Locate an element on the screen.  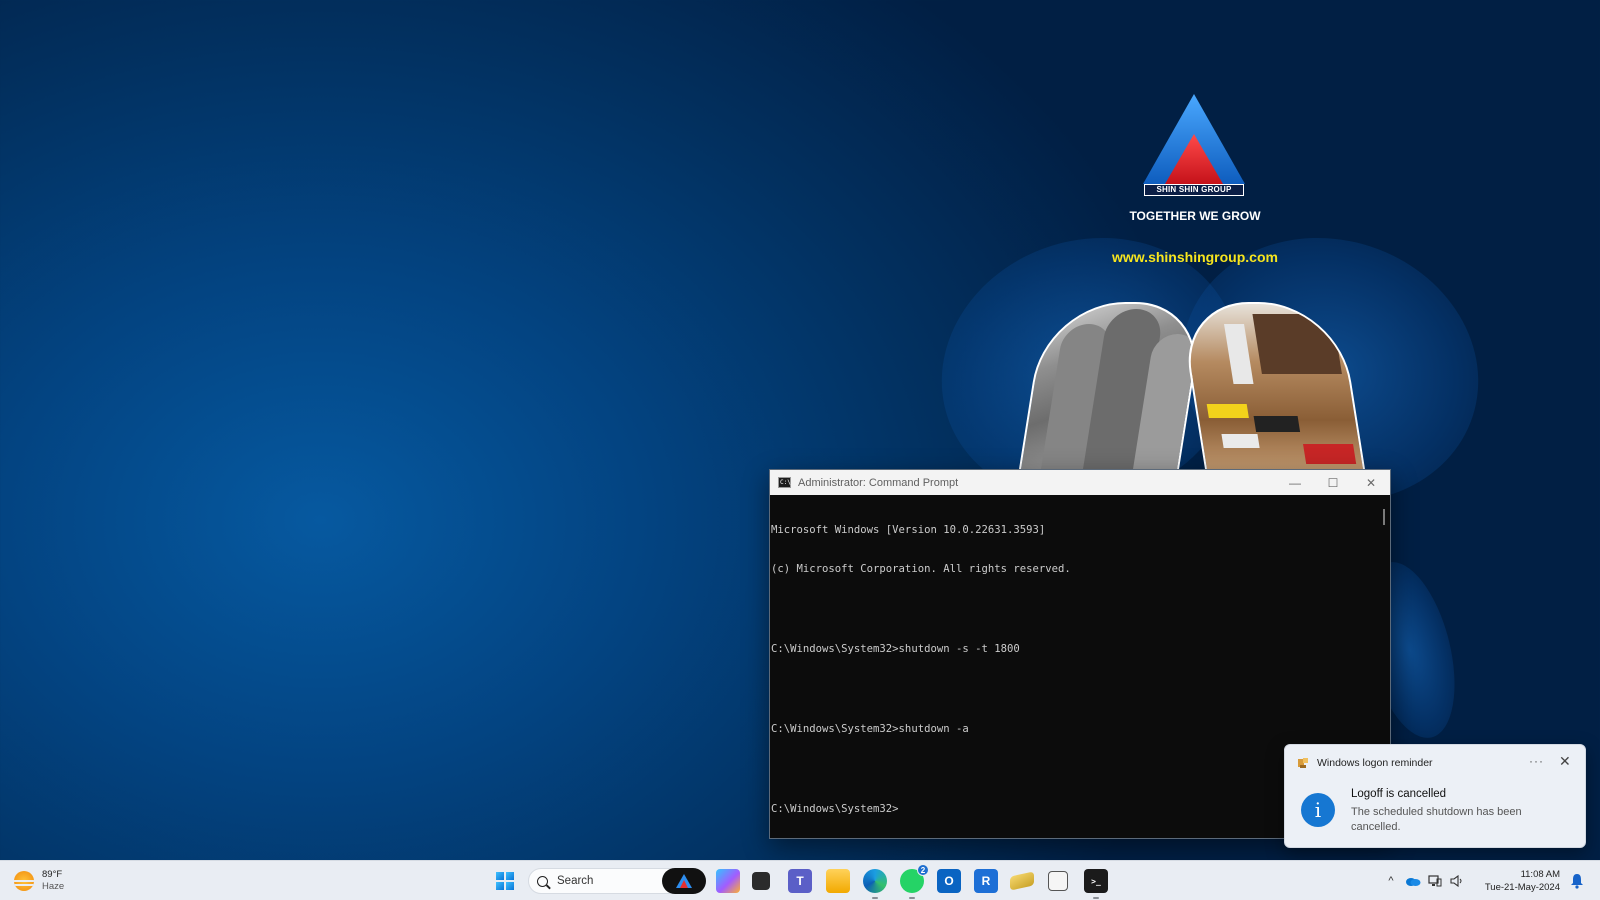
network-icon is located at coordinates (1435, 880).